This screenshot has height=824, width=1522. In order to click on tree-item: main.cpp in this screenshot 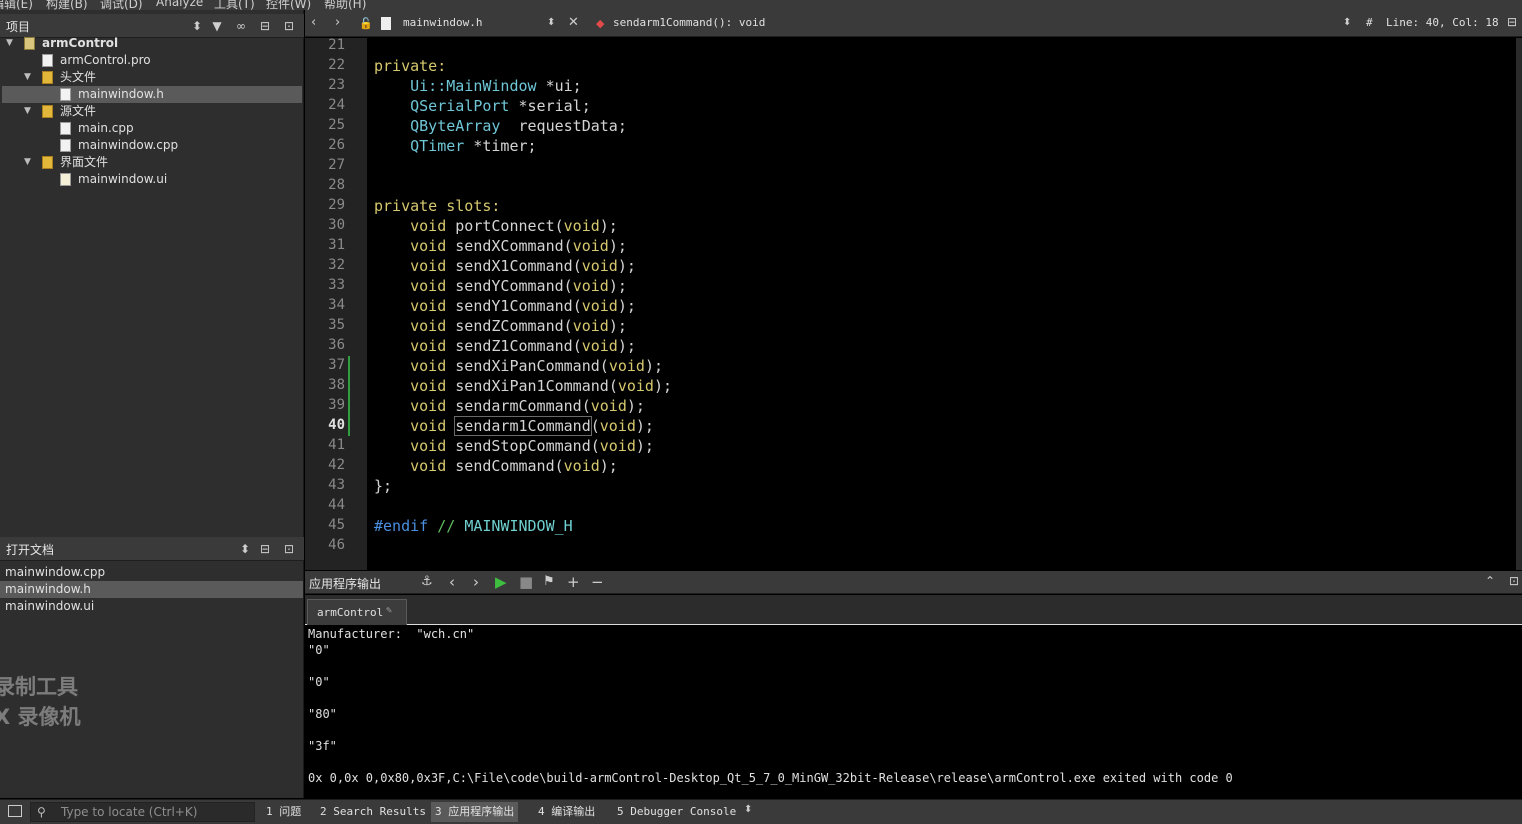, I will do `click(152, 128)`.